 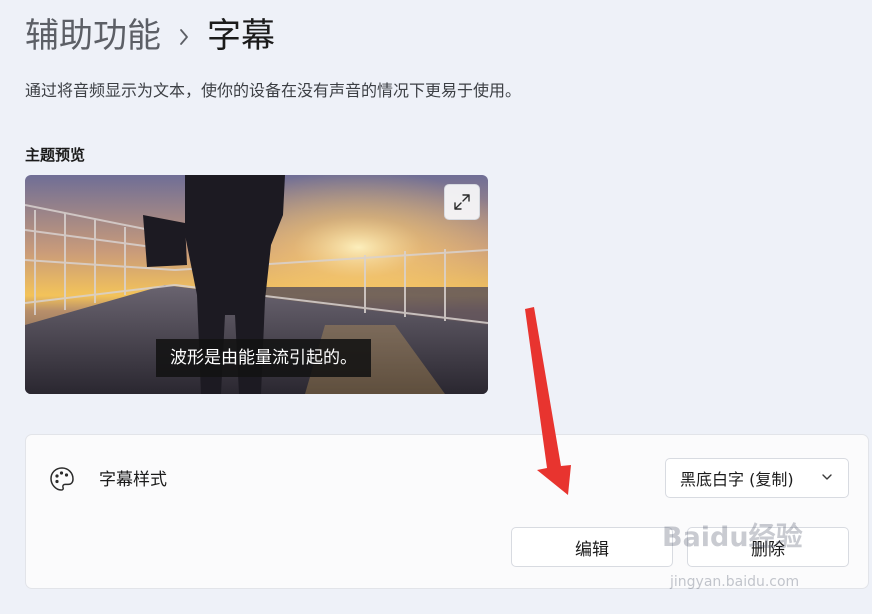 I want to click on expand-icon, so click(x=462, y=202).